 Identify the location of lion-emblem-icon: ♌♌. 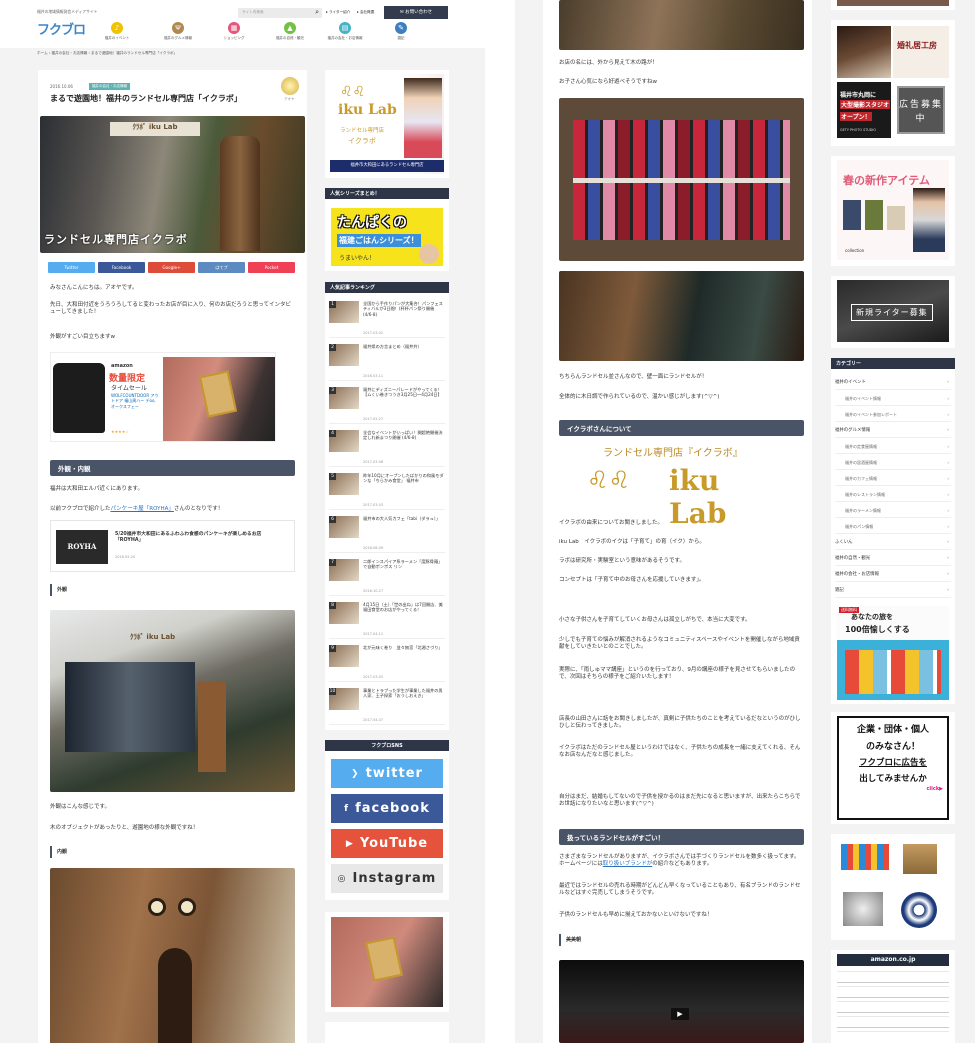
(353, 92).